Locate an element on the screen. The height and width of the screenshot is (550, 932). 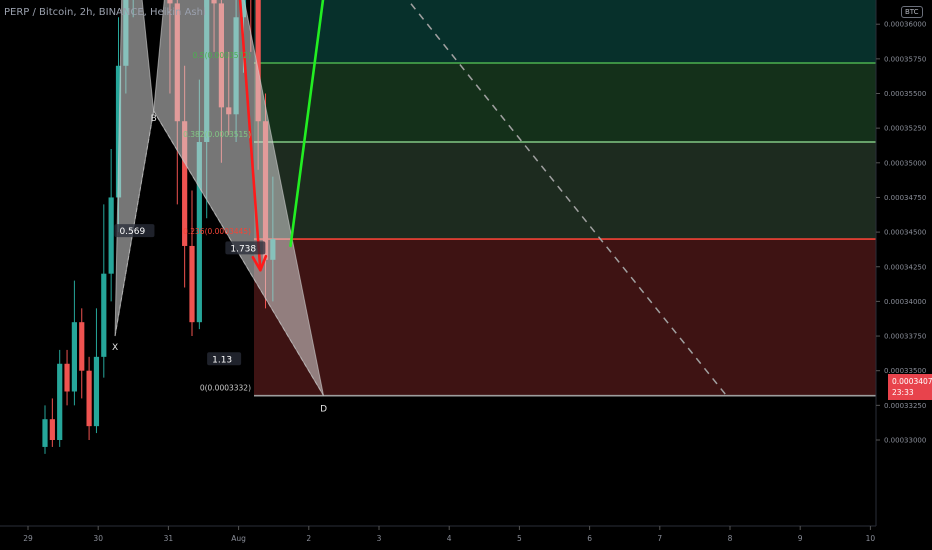
price-tick-label: 0.00035250 is located at coordinates (905, 129).